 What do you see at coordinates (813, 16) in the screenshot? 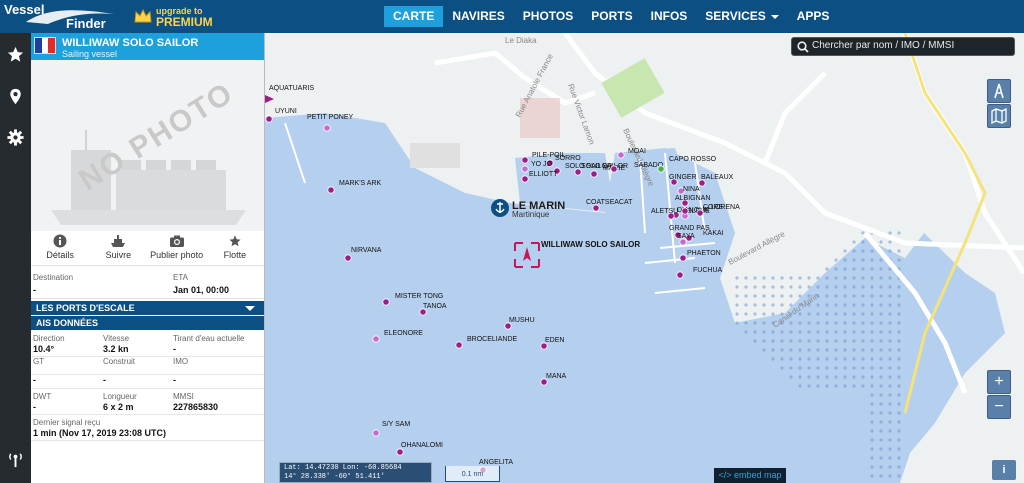
I see `nav-apps: APPS` at bounding box center [813, 16].